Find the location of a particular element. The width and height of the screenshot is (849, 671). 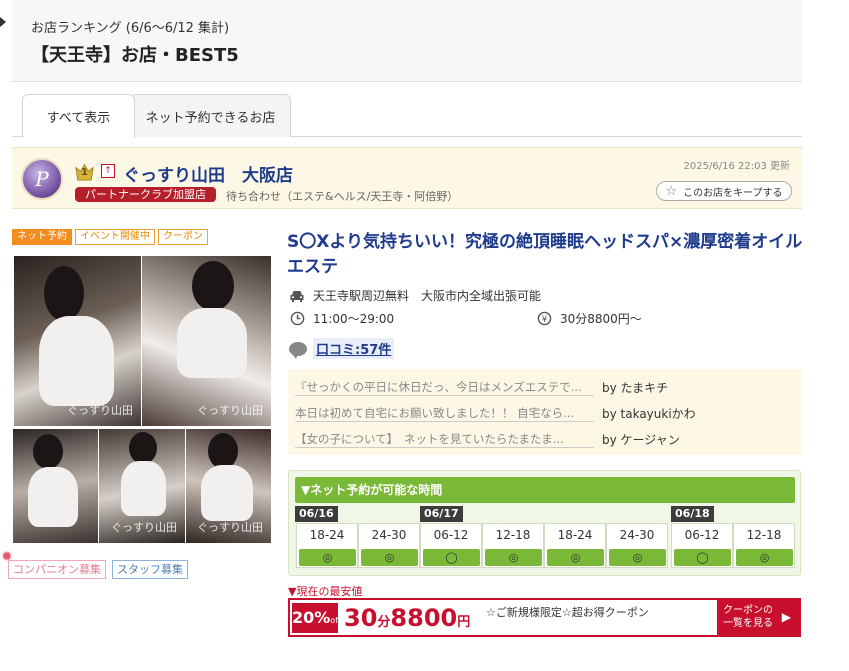

coupon-title: ☆ご新規様限定☆超お得クーポン is located at coordinates (567, 612).